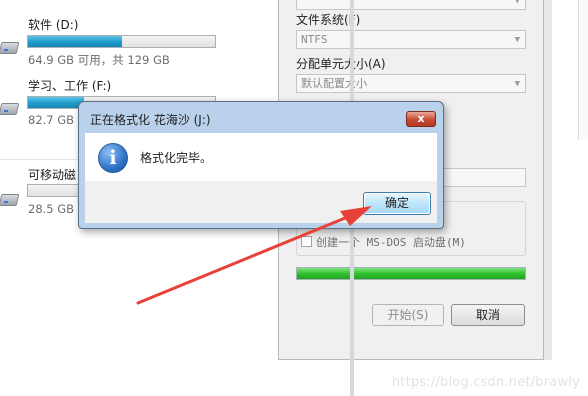 Image resolution: width=588 pixels, height=396 pixels. Describe the element at coordinates (314, 39) in the screenshot. I see `filesystem-value: NTFS` at that location.